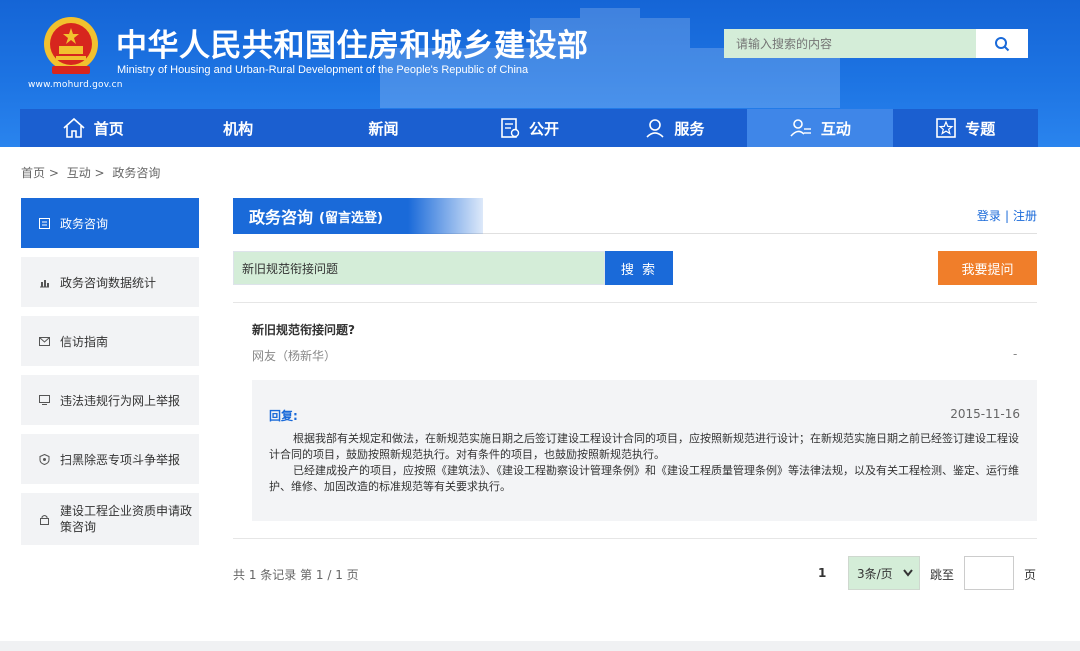 The image size is (1080, 651). Describe the element at coordinates (985, 414) in the screenshot. I see `reply-date: 2015-11-16` at that location.